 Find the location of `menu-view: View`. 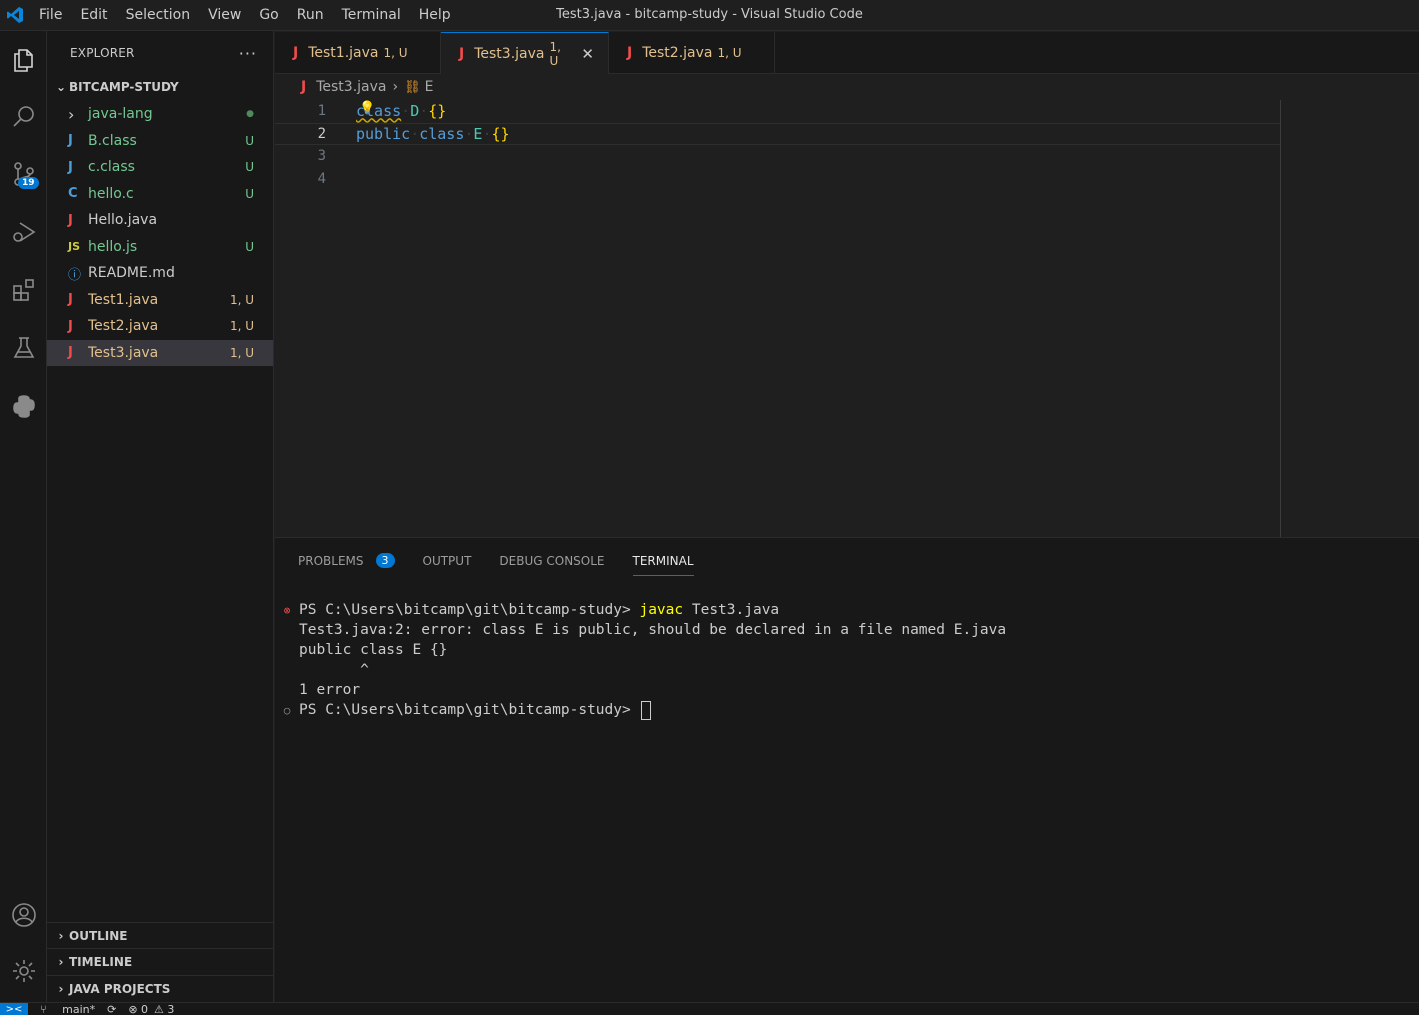

menu-view: View is located at coordinates (224, 15).